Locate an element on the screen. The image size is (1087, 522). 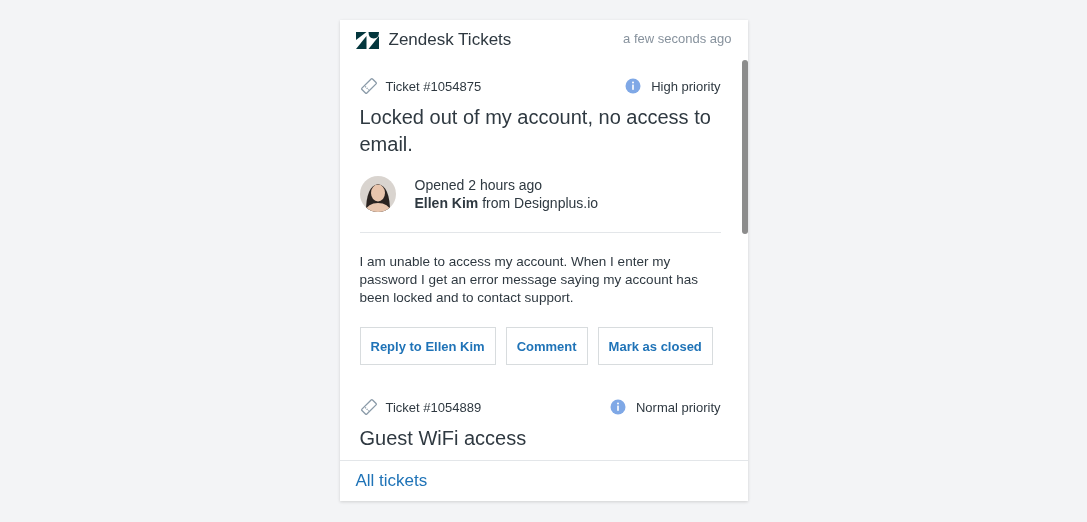
scrollbar-thumb is located at coordinates (744, 147).